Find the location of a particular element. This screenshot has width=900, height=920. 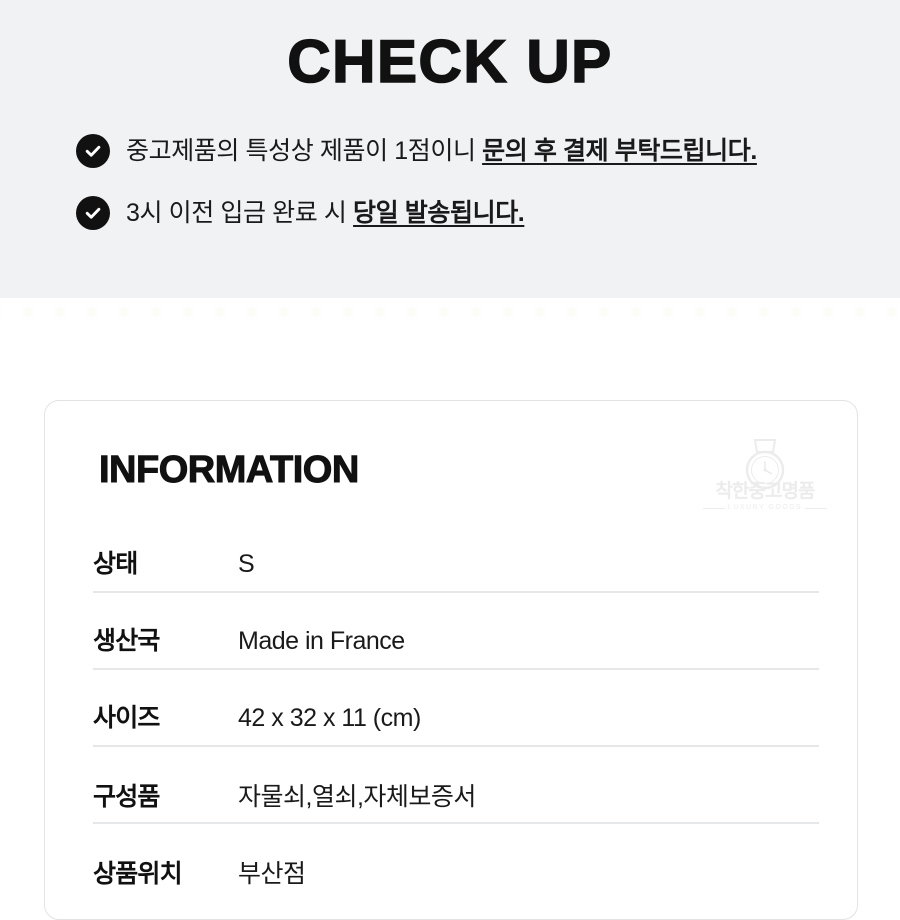

information-heading: INFORMATION is located at coordinates (229, 470).